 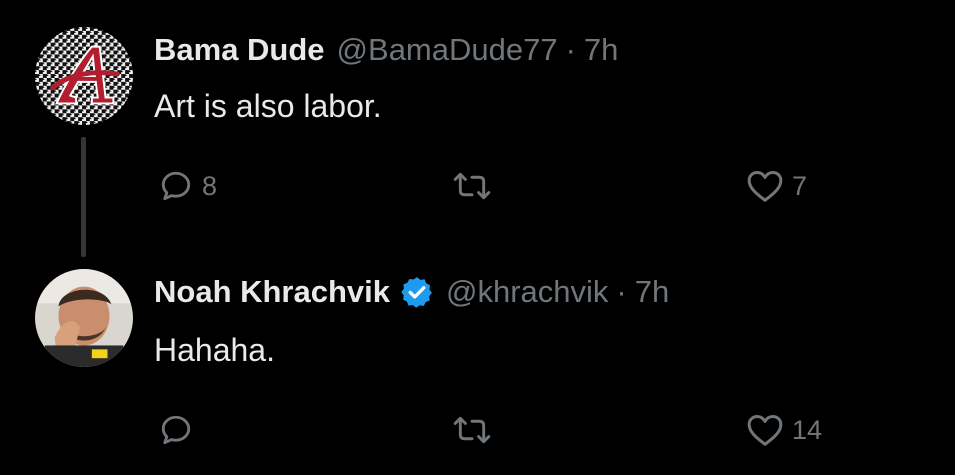 I want to click on like-count: 14, so click(x=807, y=429).